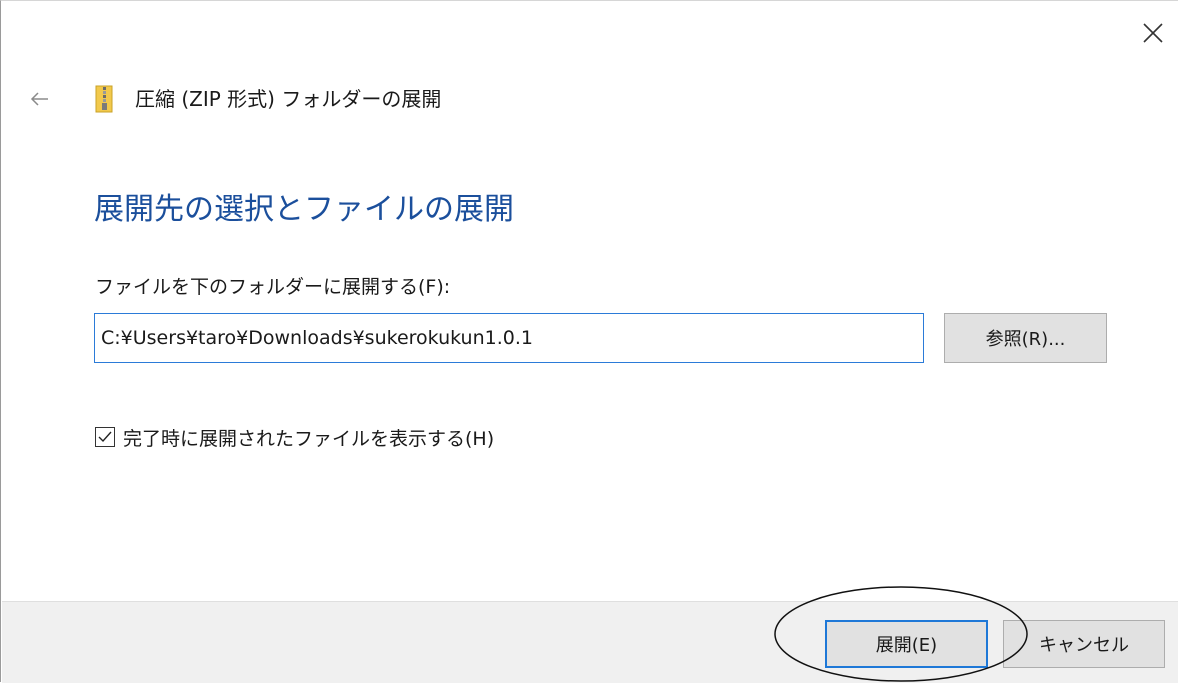 The width and height of the screenshot is (1178, 683). Describe the element at coordinates (1084, 644) in the screenshot. I see `cancel-button: キャンセル` at that location.